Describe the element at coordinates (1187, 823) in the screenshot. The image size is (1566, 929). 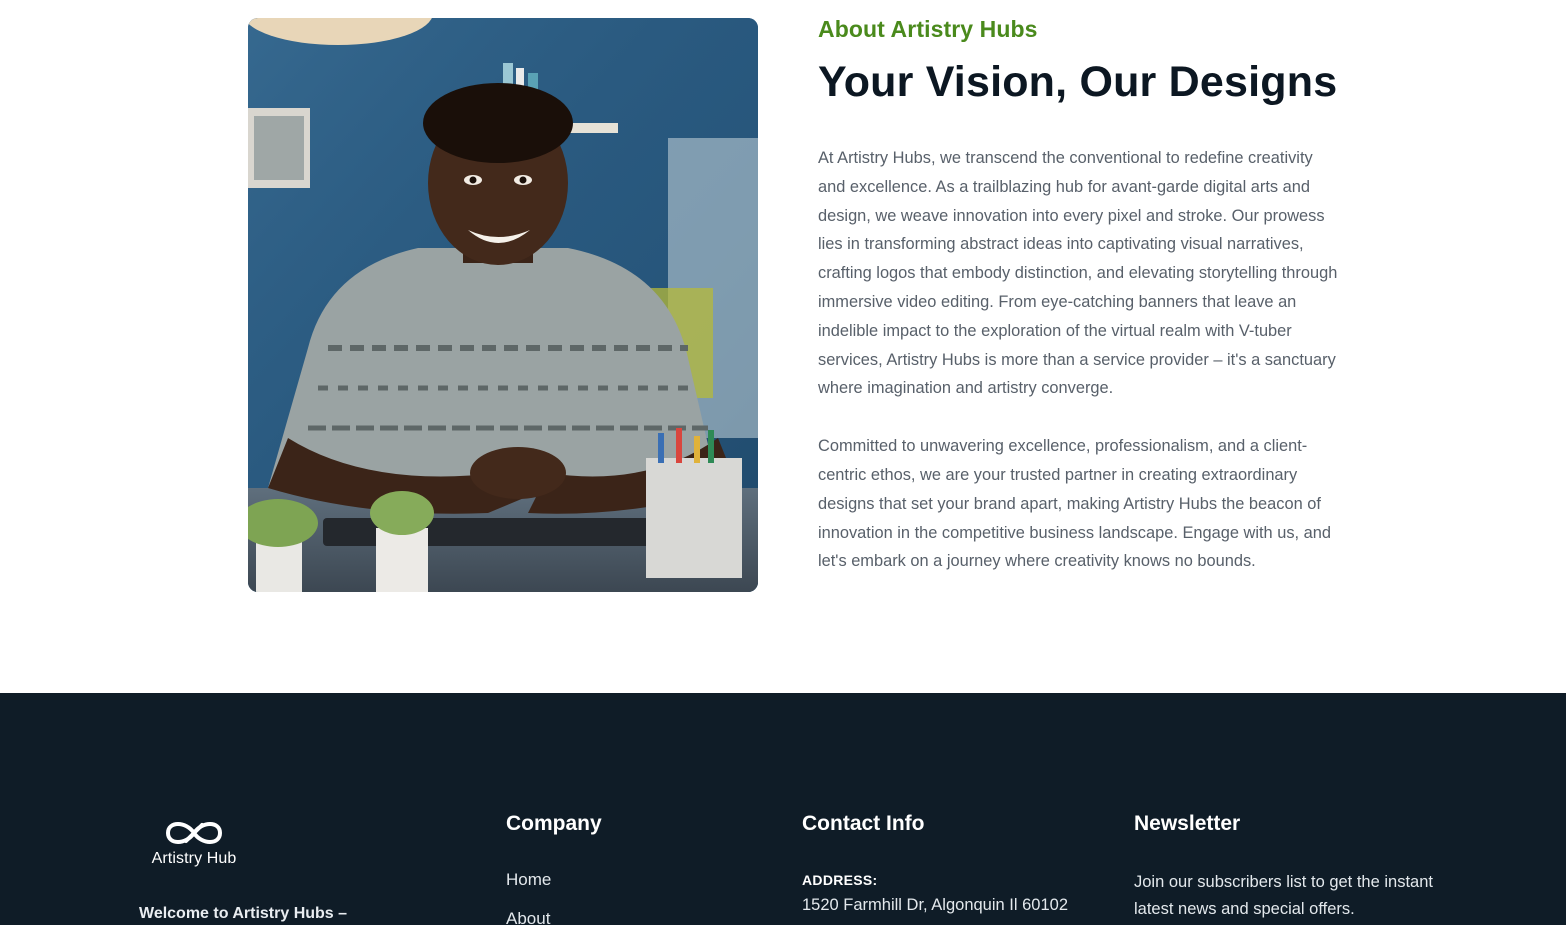
I see `newsletter-column-title: Newsletter` at that location.